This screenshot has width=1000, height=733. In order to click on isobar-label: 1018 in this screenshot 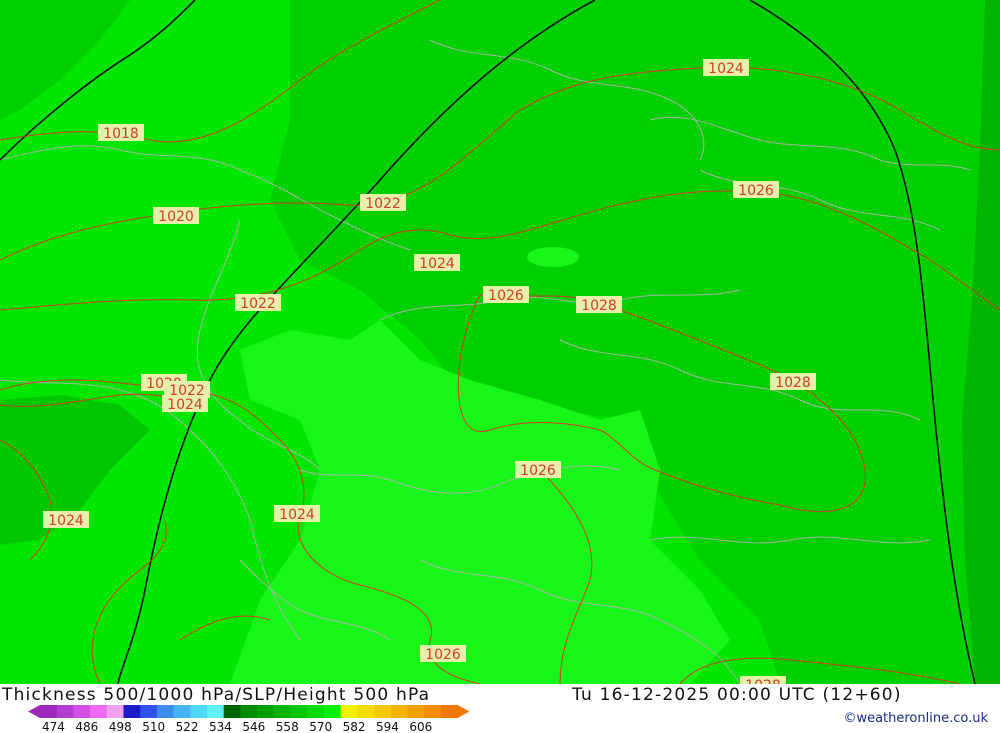, I will do `click(121, 133)`.